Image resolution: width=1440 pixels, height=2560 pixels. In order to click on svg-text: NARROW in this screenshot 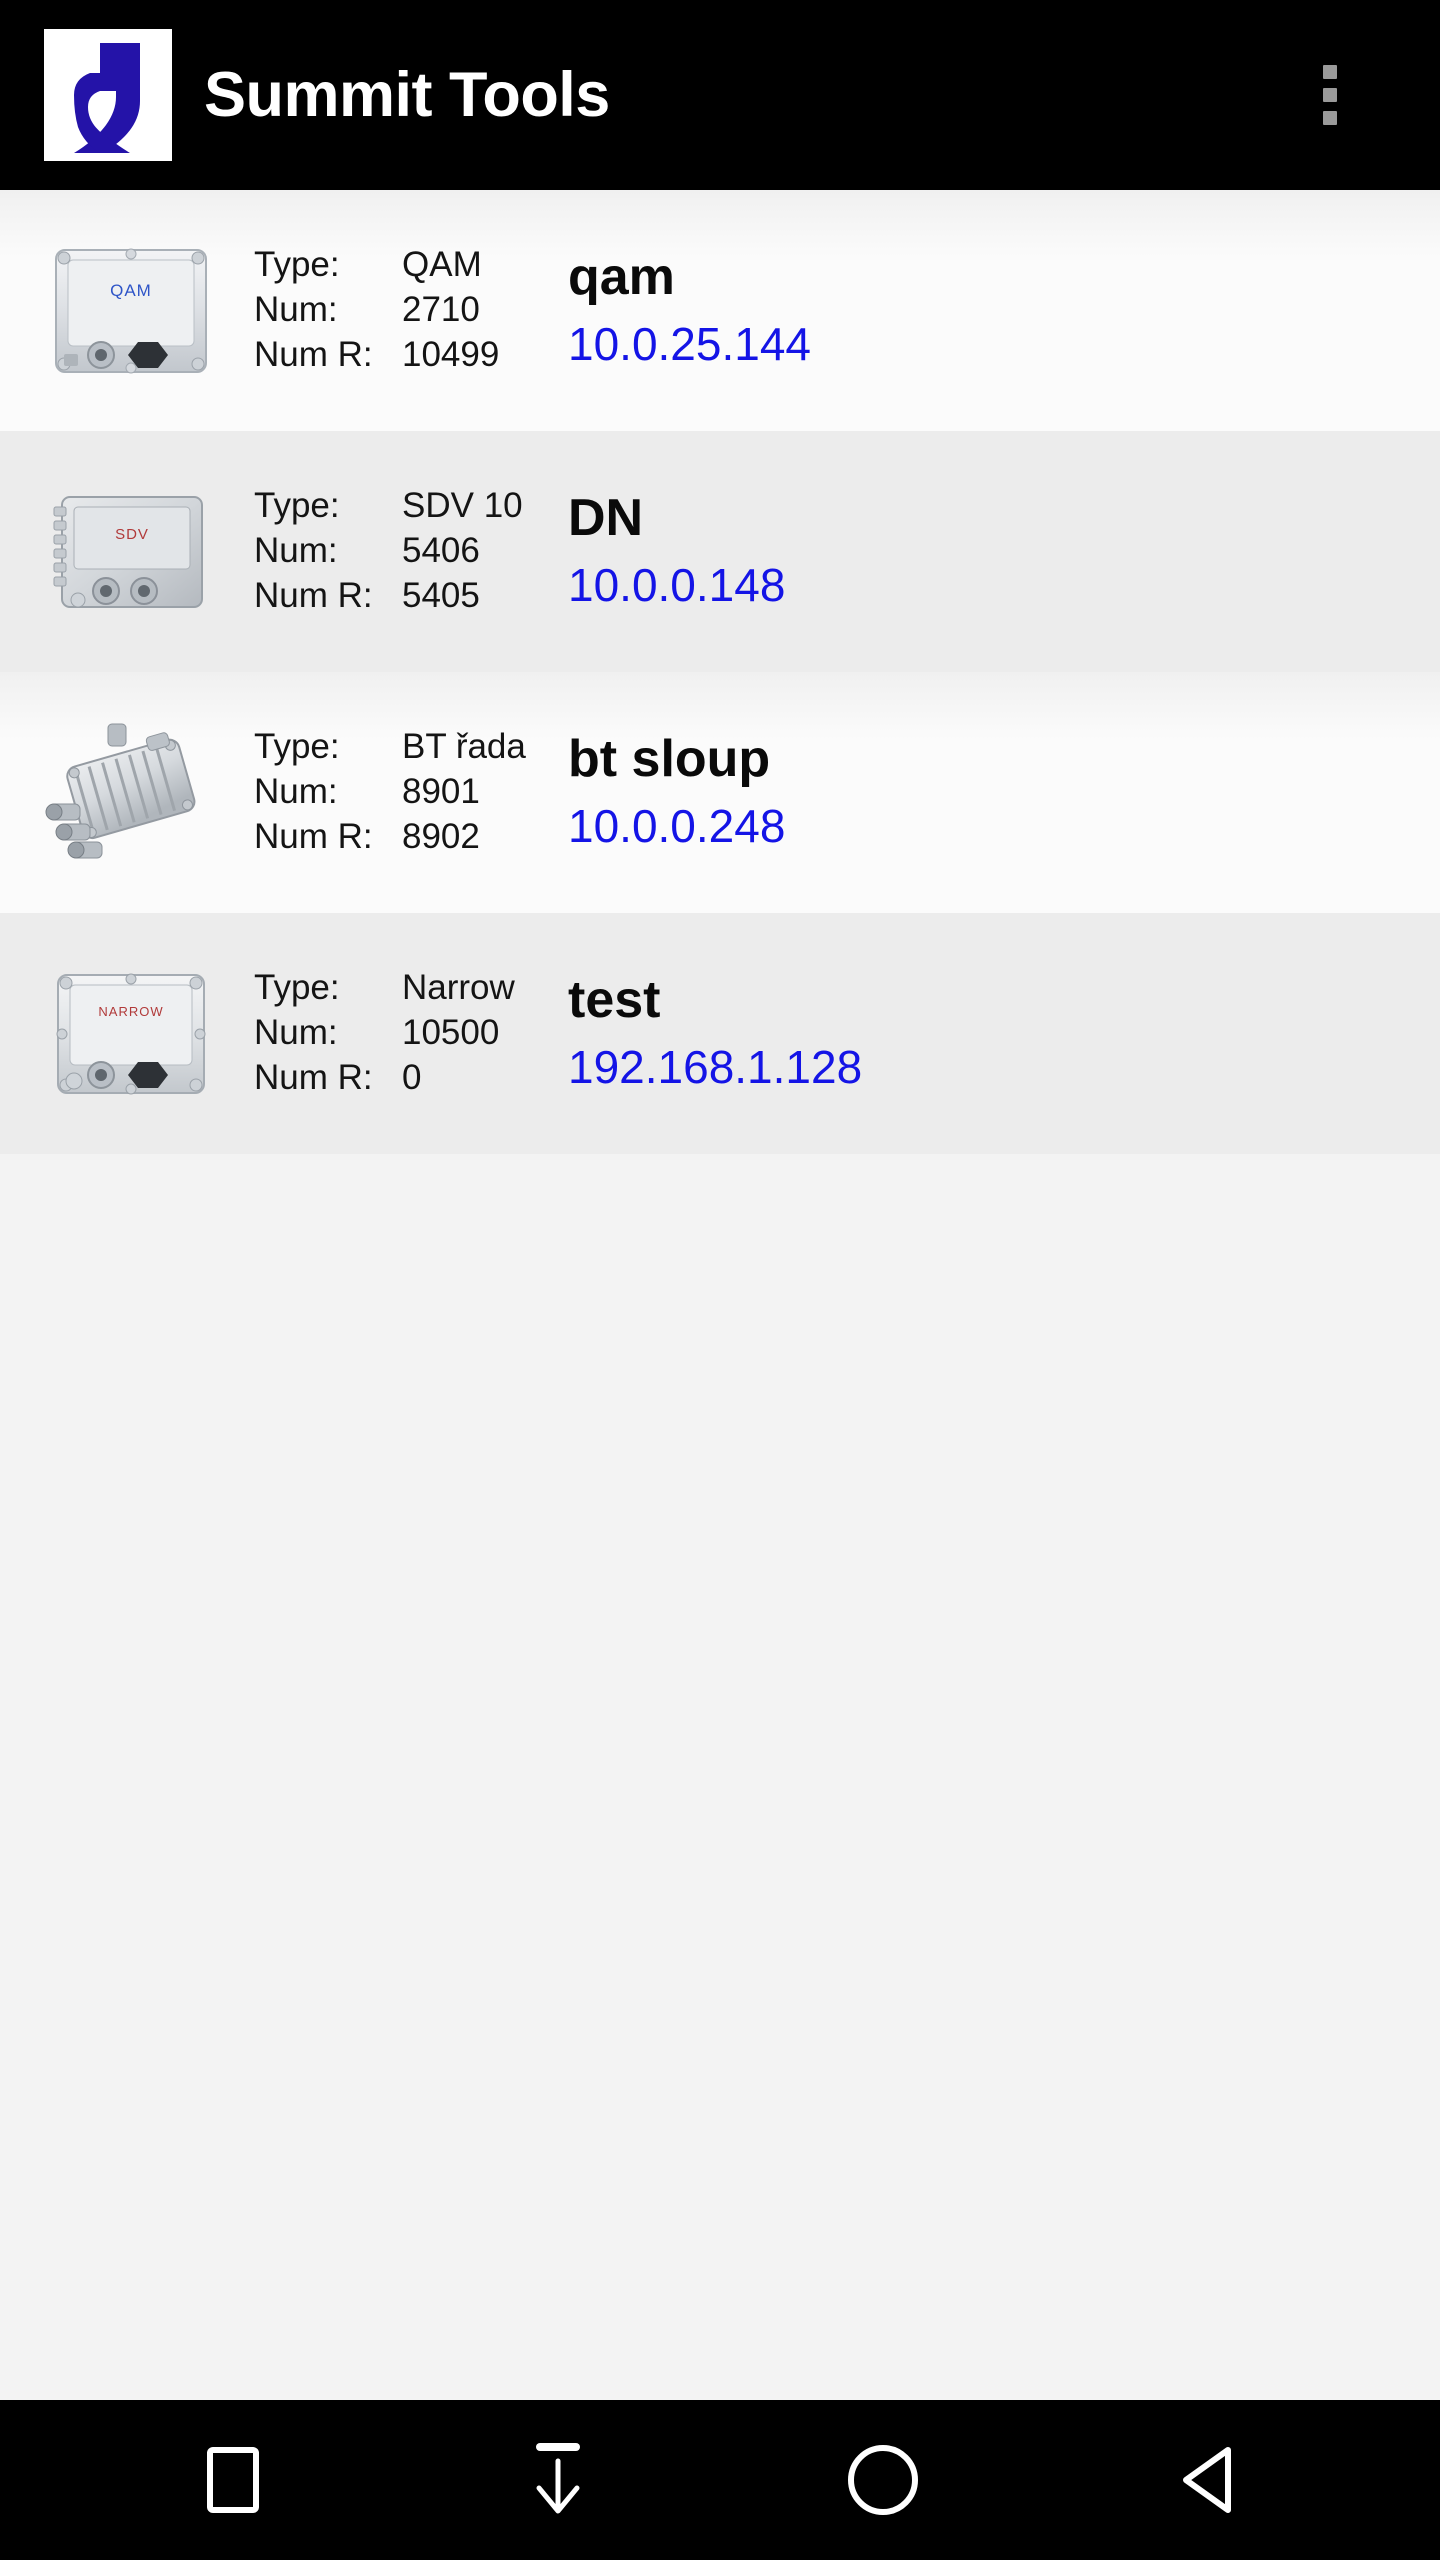, I will do `click(130, 1011)`.